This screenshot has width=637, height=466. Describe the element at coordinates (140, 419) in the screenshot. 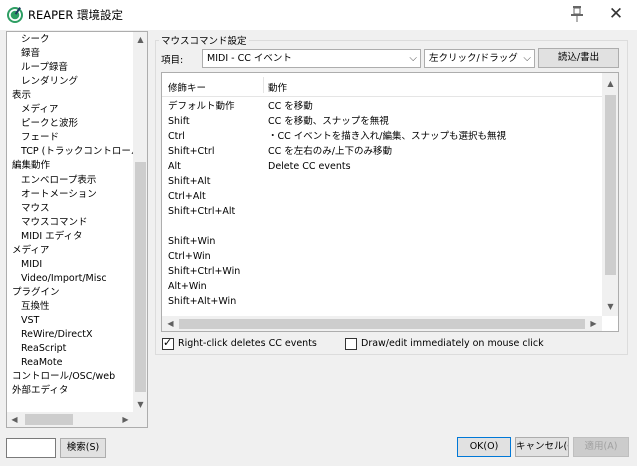

I see `scroll-corner` at that location.